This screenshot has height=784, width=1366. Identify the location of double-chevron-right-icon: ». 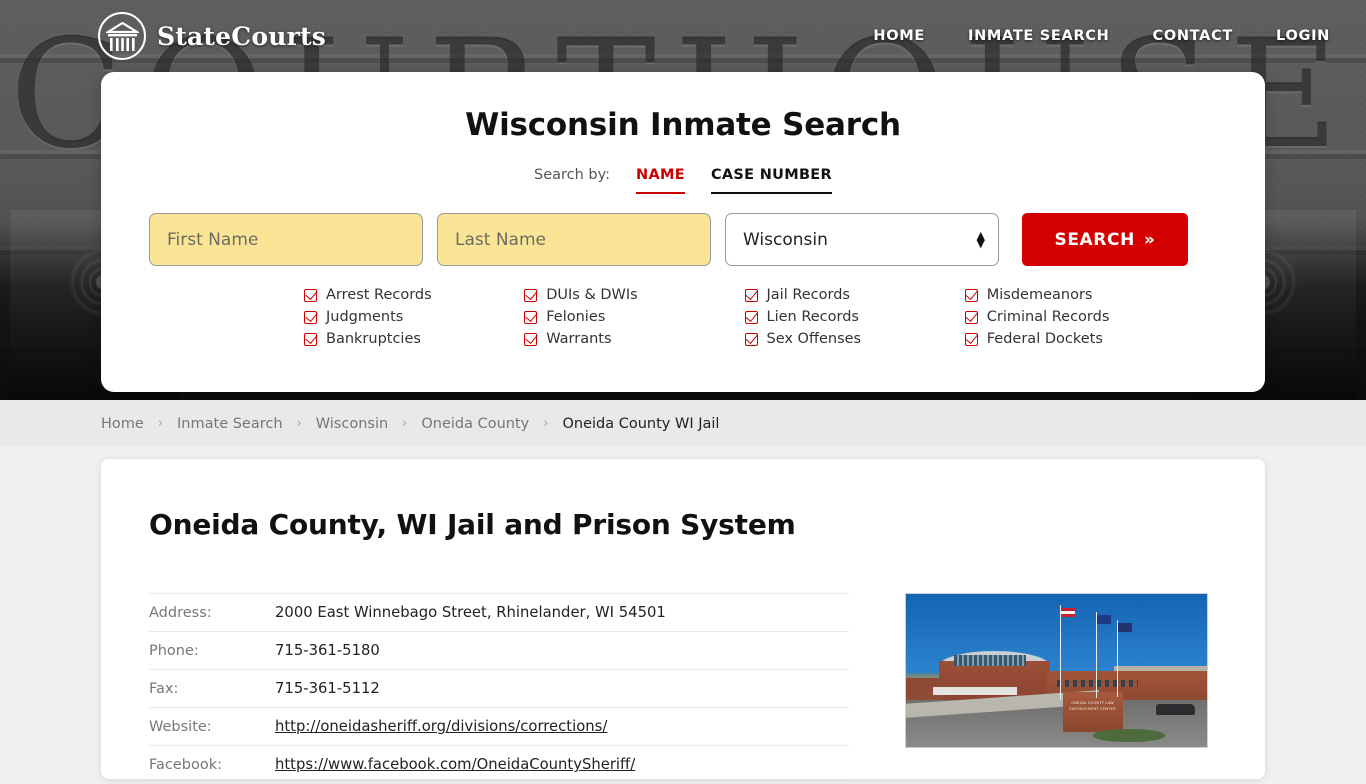
(1149, 239).